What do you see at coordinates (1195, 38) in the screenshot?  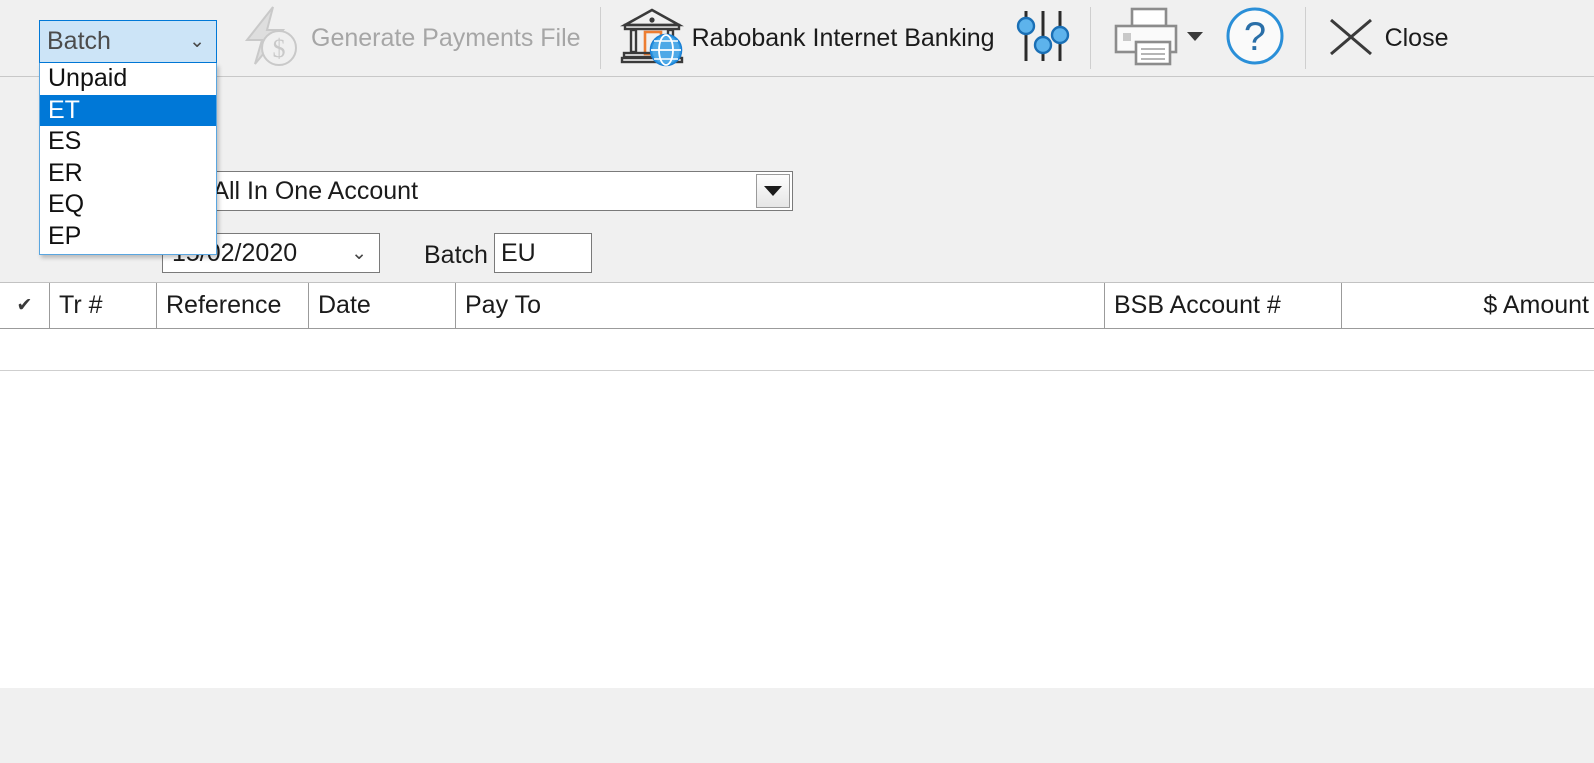 I see `chevron-down-icon` at bounding box center [1195, 38].